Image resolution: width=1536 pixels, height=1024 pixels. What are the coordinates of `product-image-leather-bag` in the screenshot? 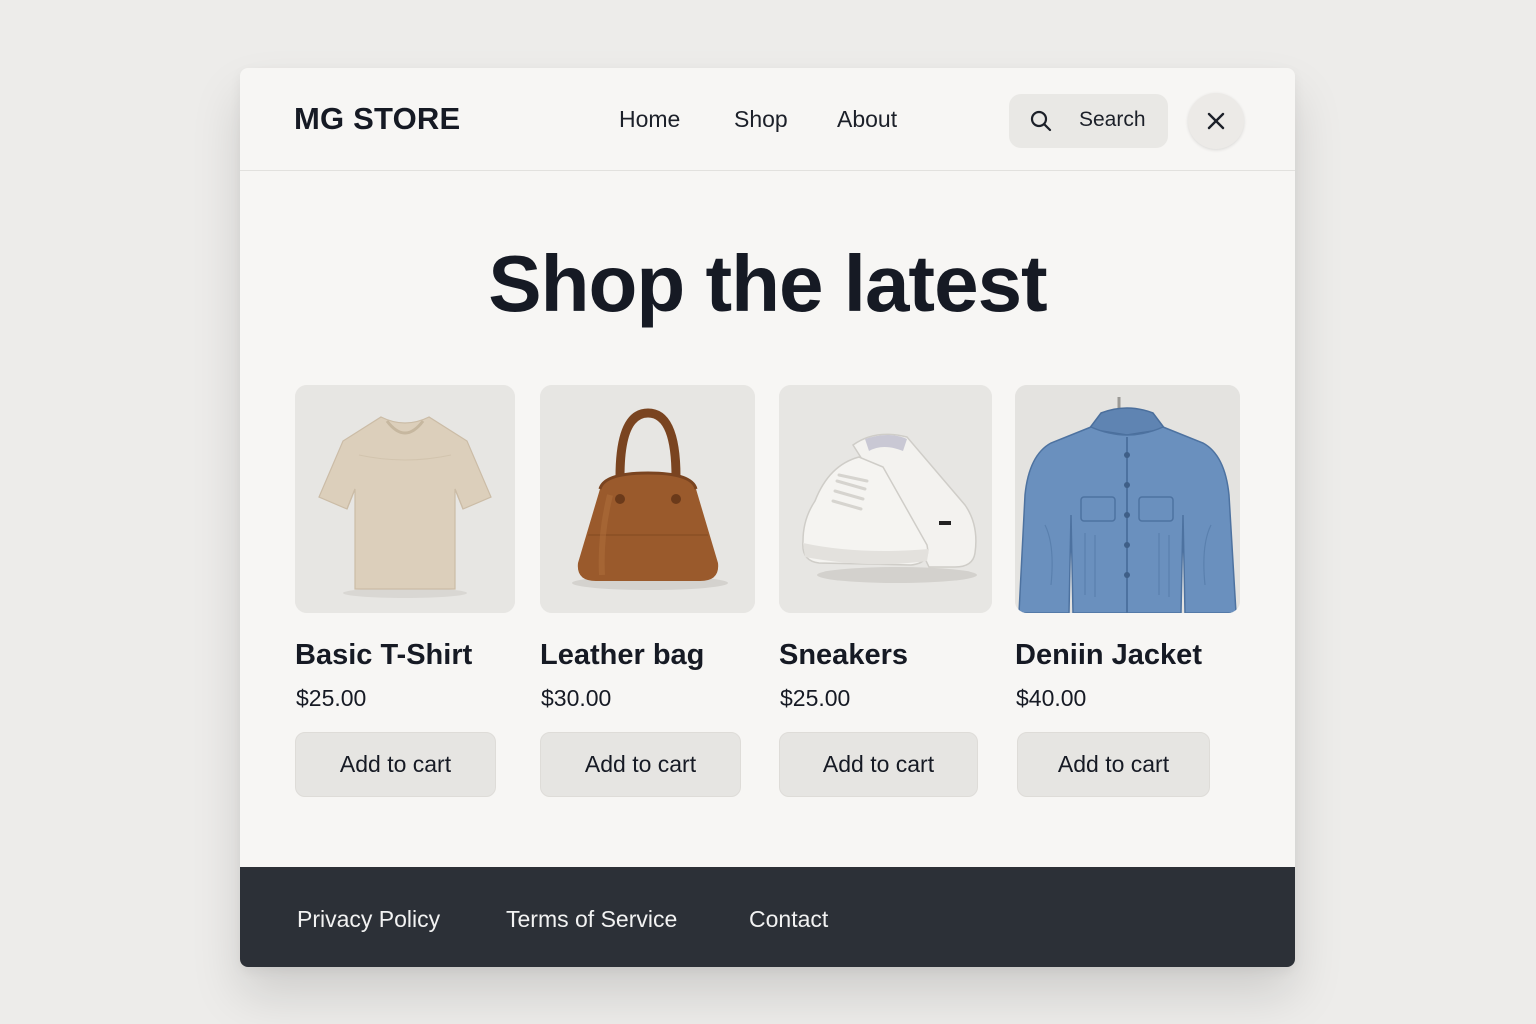 It's located at (647, 499).